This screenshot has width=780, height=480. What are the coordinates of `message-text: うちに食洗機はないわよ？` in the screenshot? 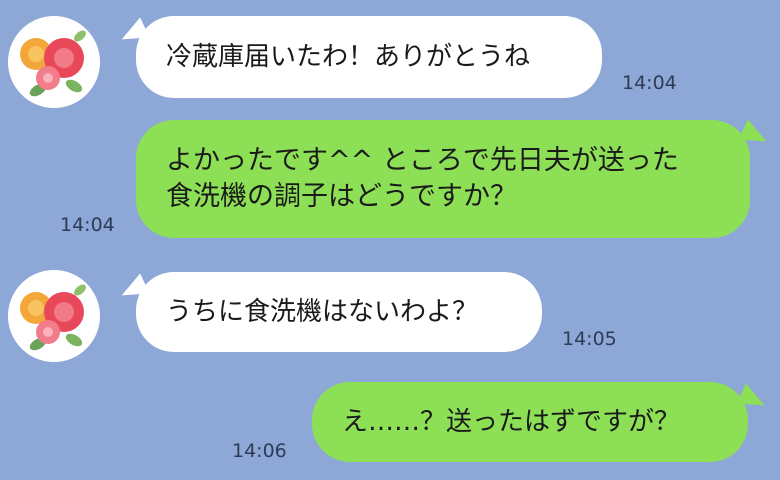 It's located at (322, 312).